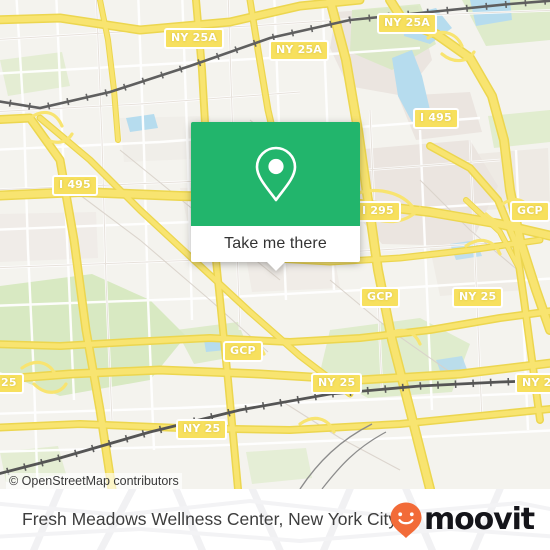  I want to click on location-popup-card: Take me there, so click(275, 196).